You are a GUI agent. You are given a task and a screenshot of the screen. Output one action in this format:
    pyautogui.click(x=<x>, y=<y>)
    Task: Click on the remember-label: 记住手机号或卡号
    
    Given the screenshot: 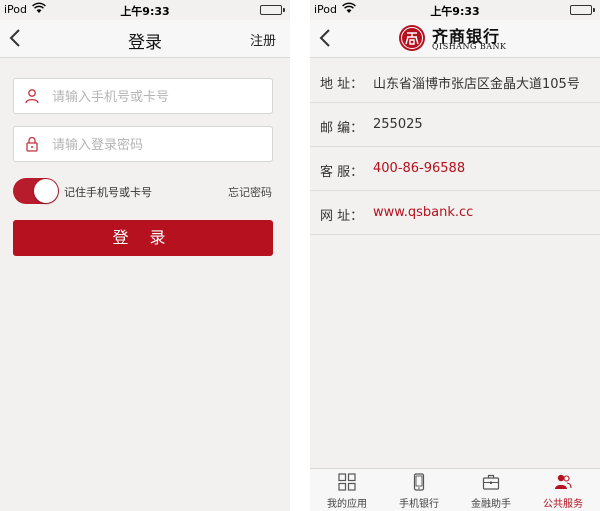 What is the action you would take?
    pyautogui.click(x=108, y=192)
    